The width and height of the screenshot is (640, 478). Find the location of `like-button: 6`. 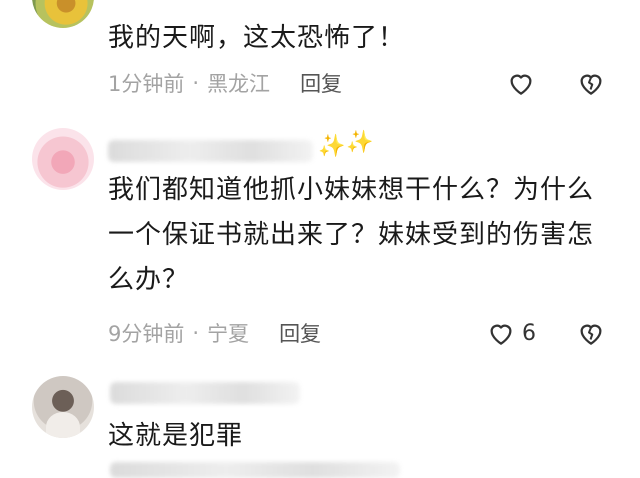

like-button: 6 is located at coordinates (511, 333).